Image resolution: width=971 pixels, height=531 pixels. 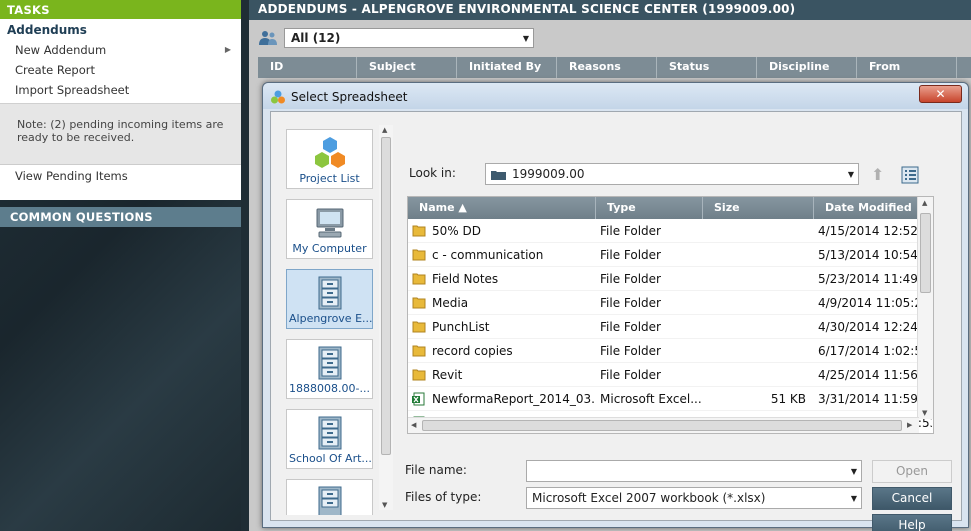 I want to click on place-more, so click(x=329, y=497).